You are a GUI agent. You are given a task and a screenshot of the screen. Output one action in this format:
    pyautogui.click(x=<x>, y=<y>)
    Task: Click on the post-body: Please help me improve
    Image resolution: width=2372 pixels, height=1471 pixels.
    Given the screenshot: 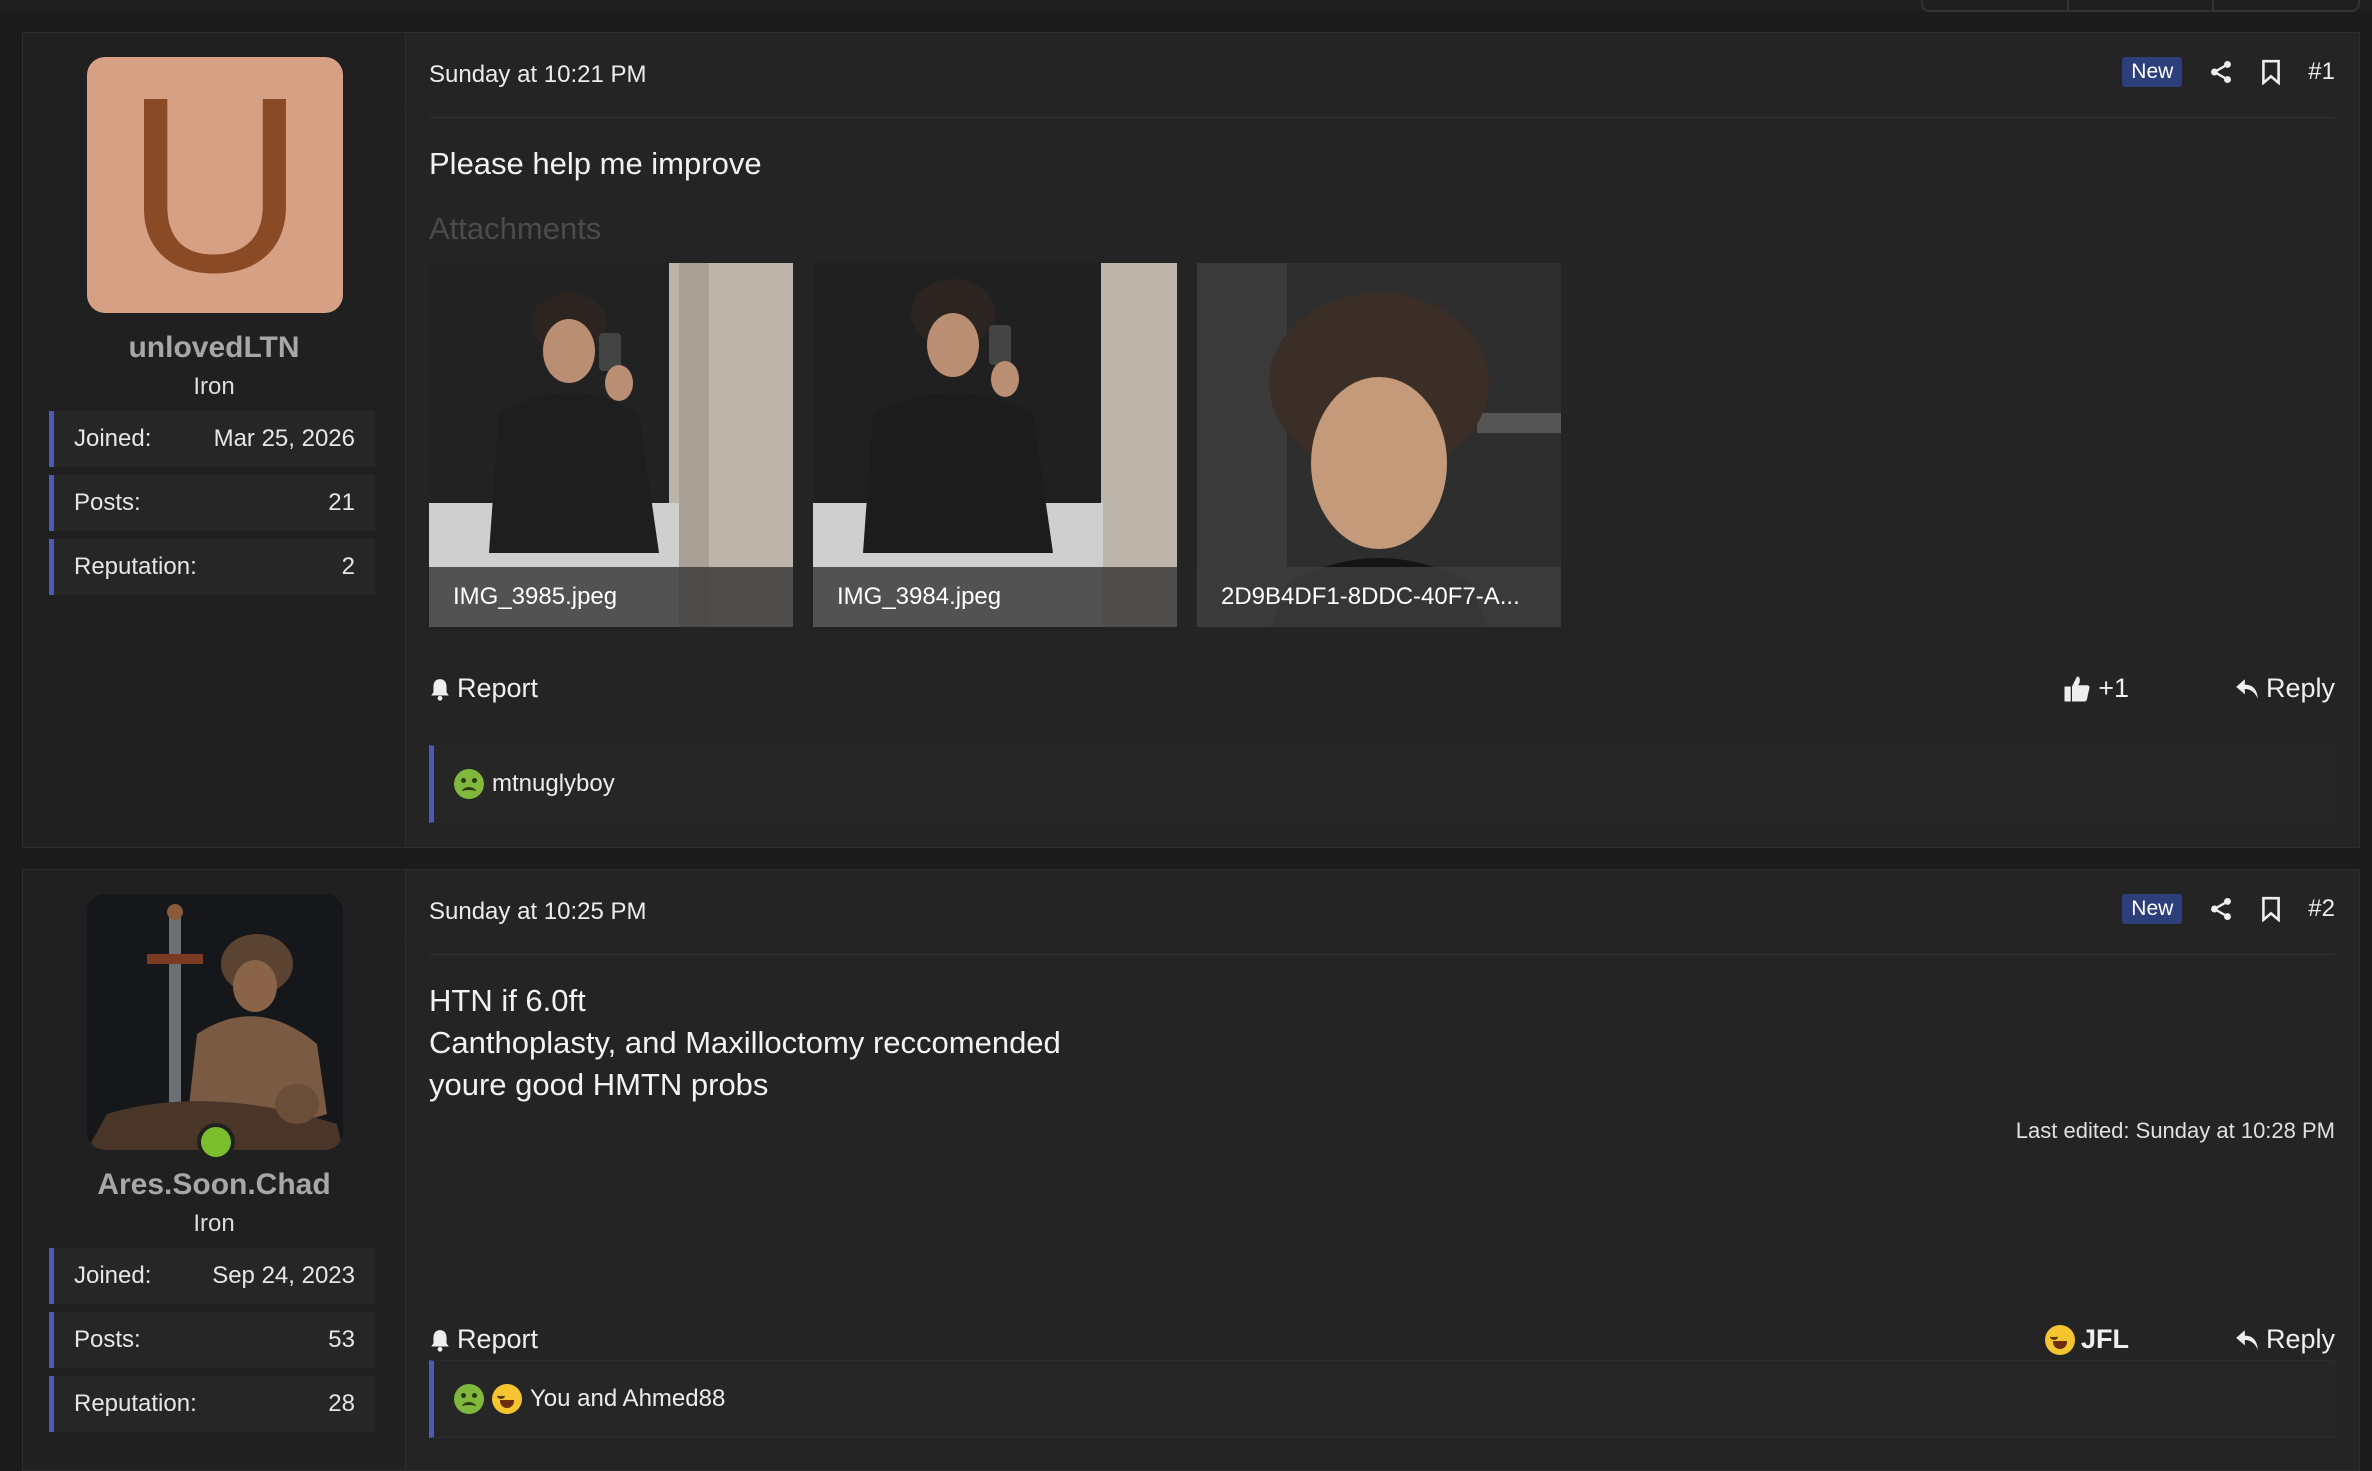 What is the action you would take?
    pyautogui.click(x=595, y=164)
    